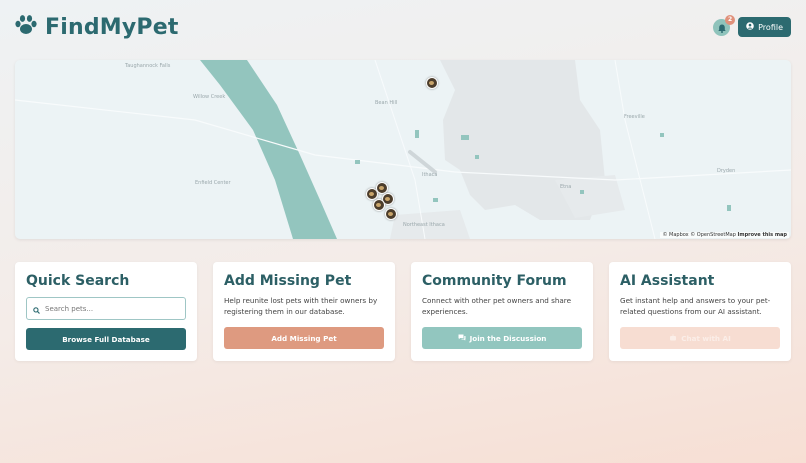 This screenshot has width=806, height=463. Describe the element at coordinates (288, 281) in the screenshot. I see `card-title: Add Missing Pet` at that location.